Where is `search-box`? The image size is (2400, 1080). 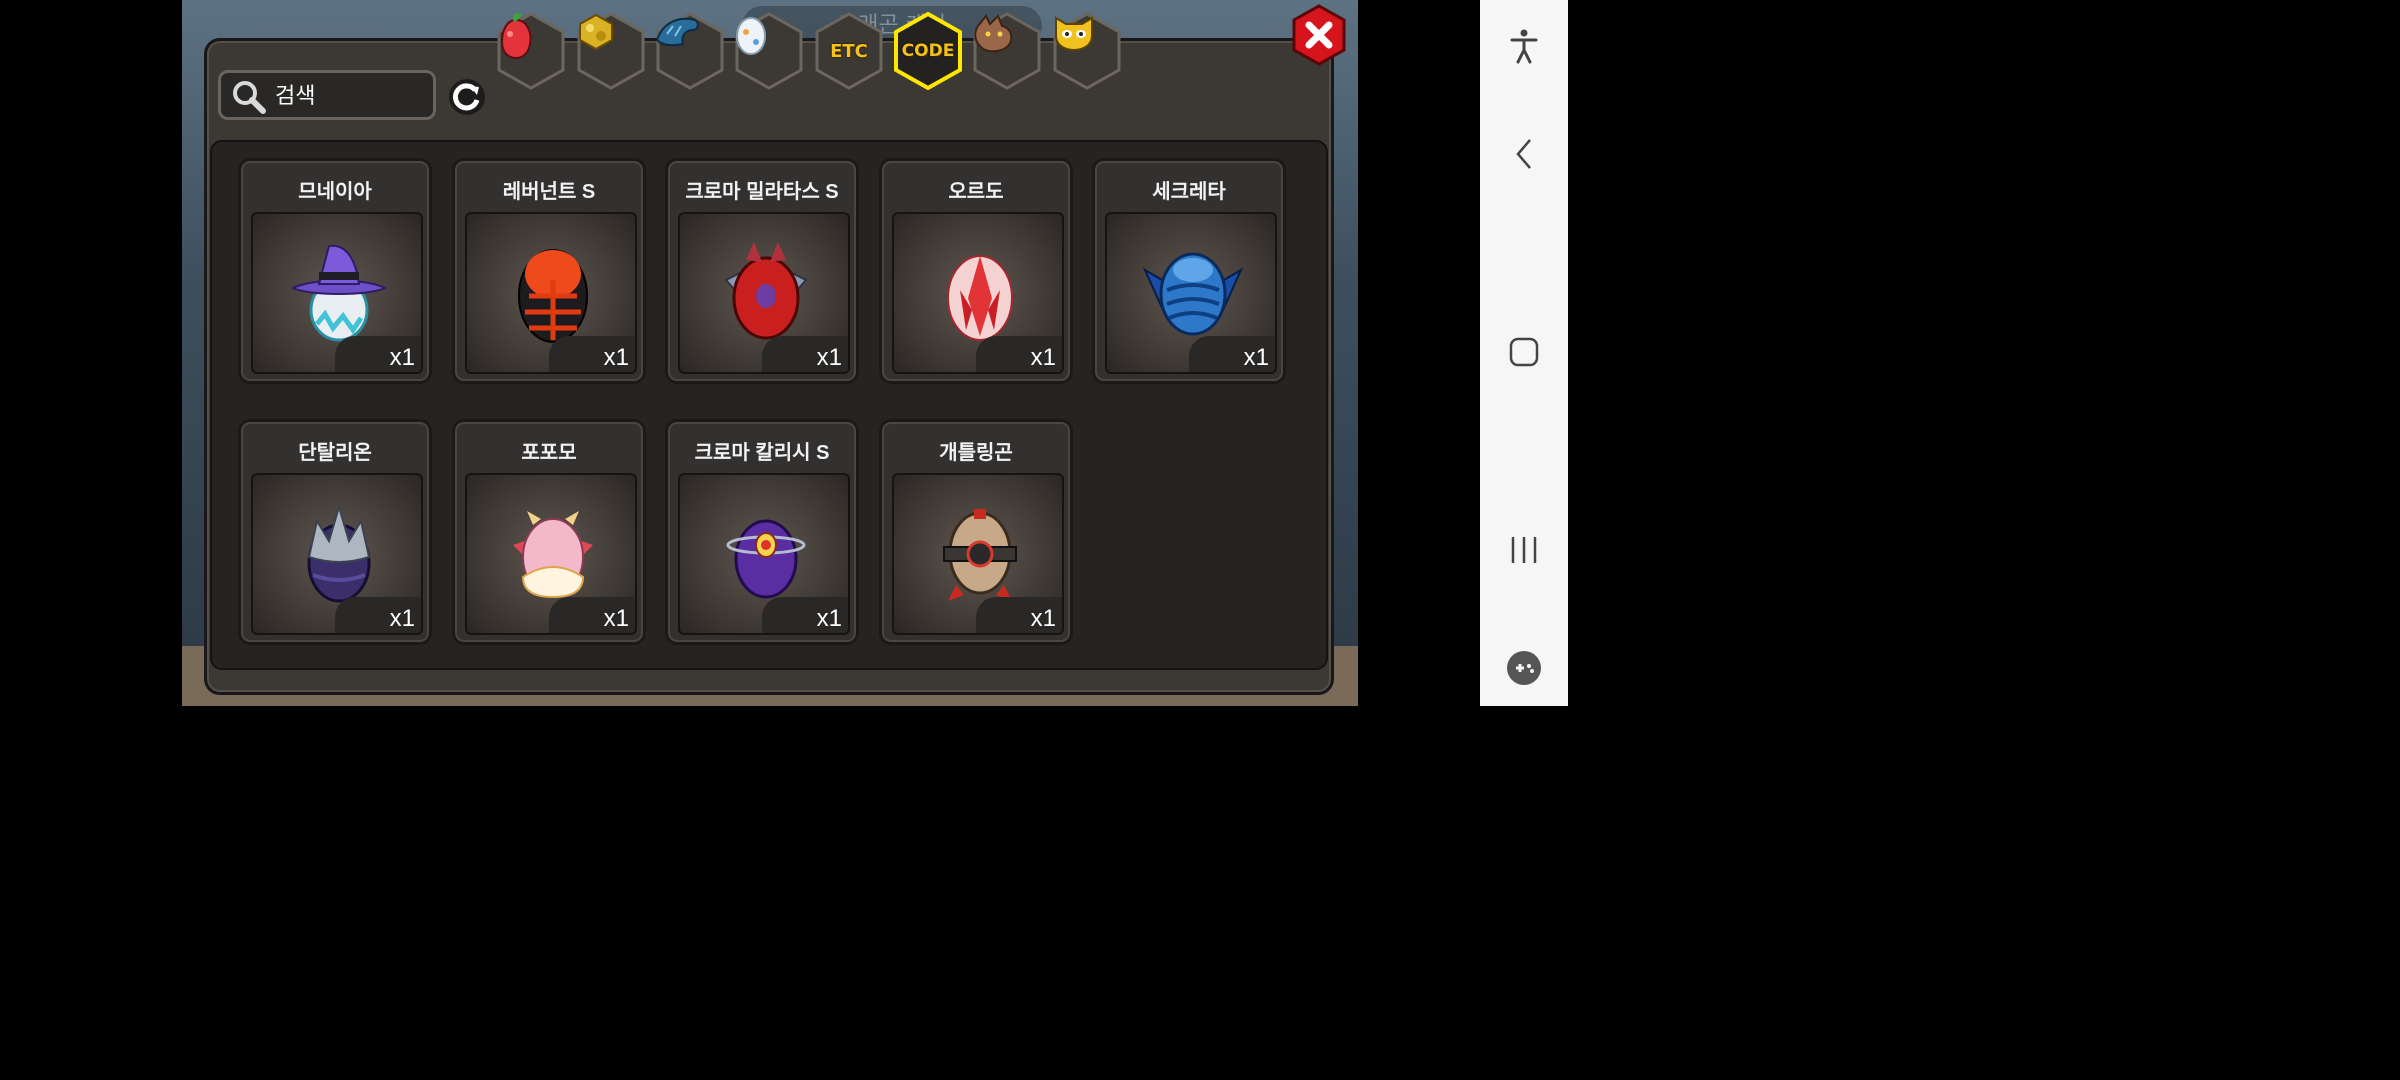
search-box is located at coordinates (327, 95).